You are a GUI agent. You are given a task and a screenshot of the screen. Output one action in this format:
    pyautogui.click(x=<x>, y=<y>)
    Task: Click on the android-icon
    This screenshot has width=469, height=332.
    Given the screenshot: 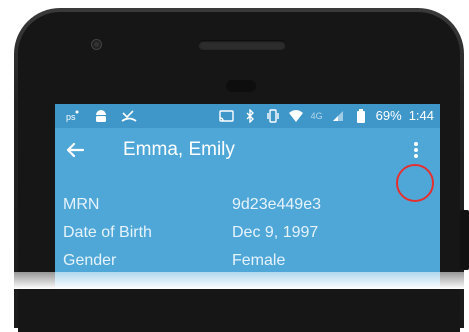 What is the action you would take?
    pyautogui.click(x=101, y=116)
    